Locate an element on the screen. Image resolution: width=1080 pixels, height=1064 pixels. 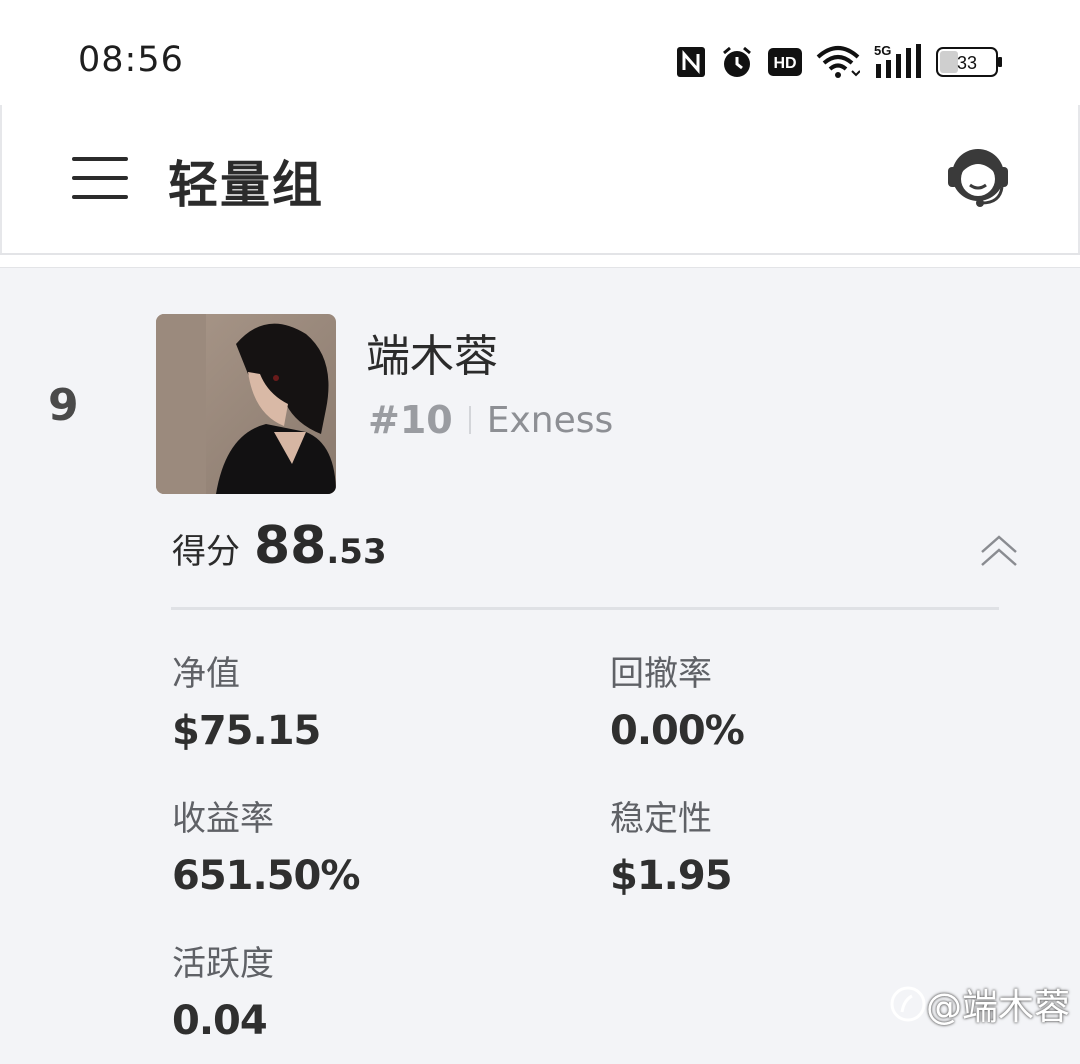
metric-activity: 活跃度 0.04 is located at coordinates (223, 994).